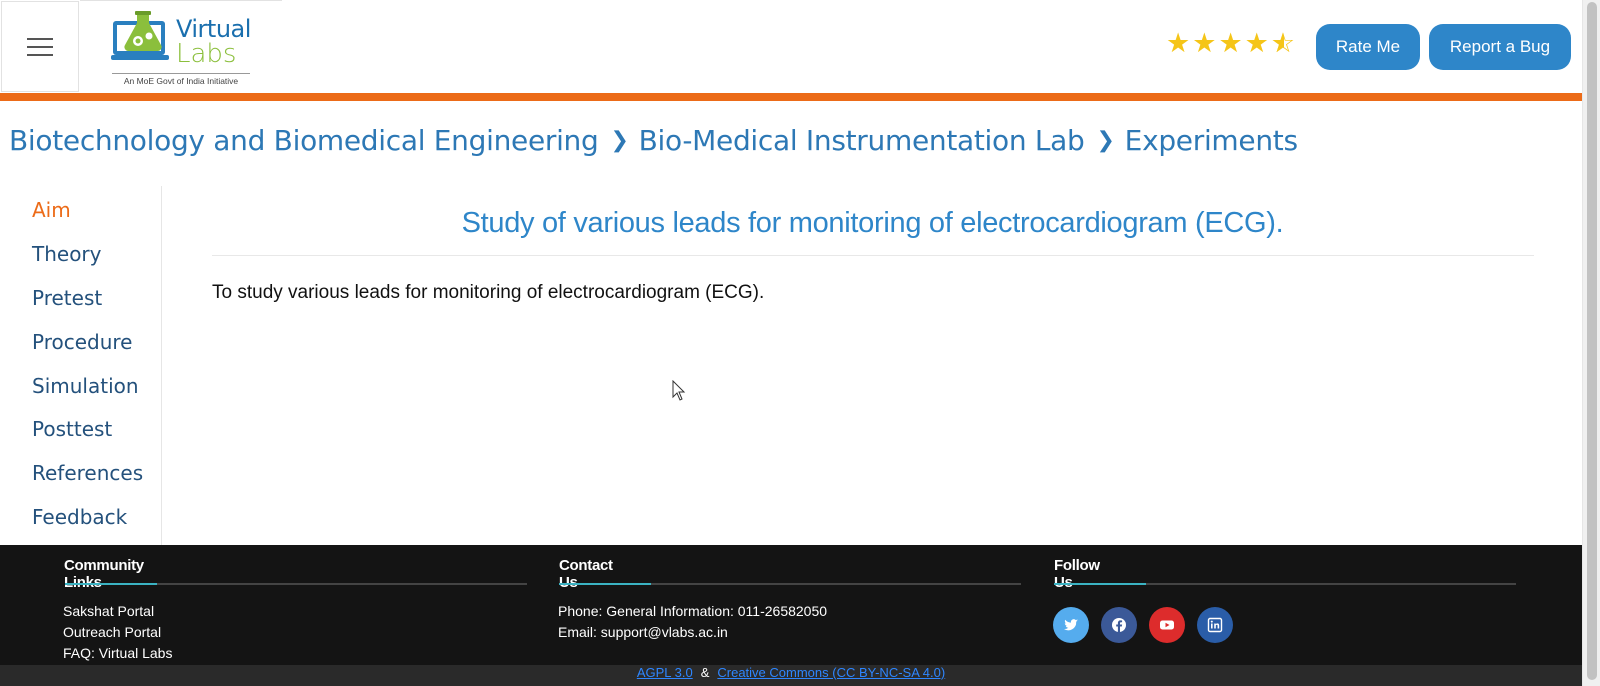 This screenshot has height=686, width=1600. What do you see at coordinates (108, 611) in the screenshot?
I see `footer-link-sakshat: Sakshat Portal` at bounding box center [108, 611].